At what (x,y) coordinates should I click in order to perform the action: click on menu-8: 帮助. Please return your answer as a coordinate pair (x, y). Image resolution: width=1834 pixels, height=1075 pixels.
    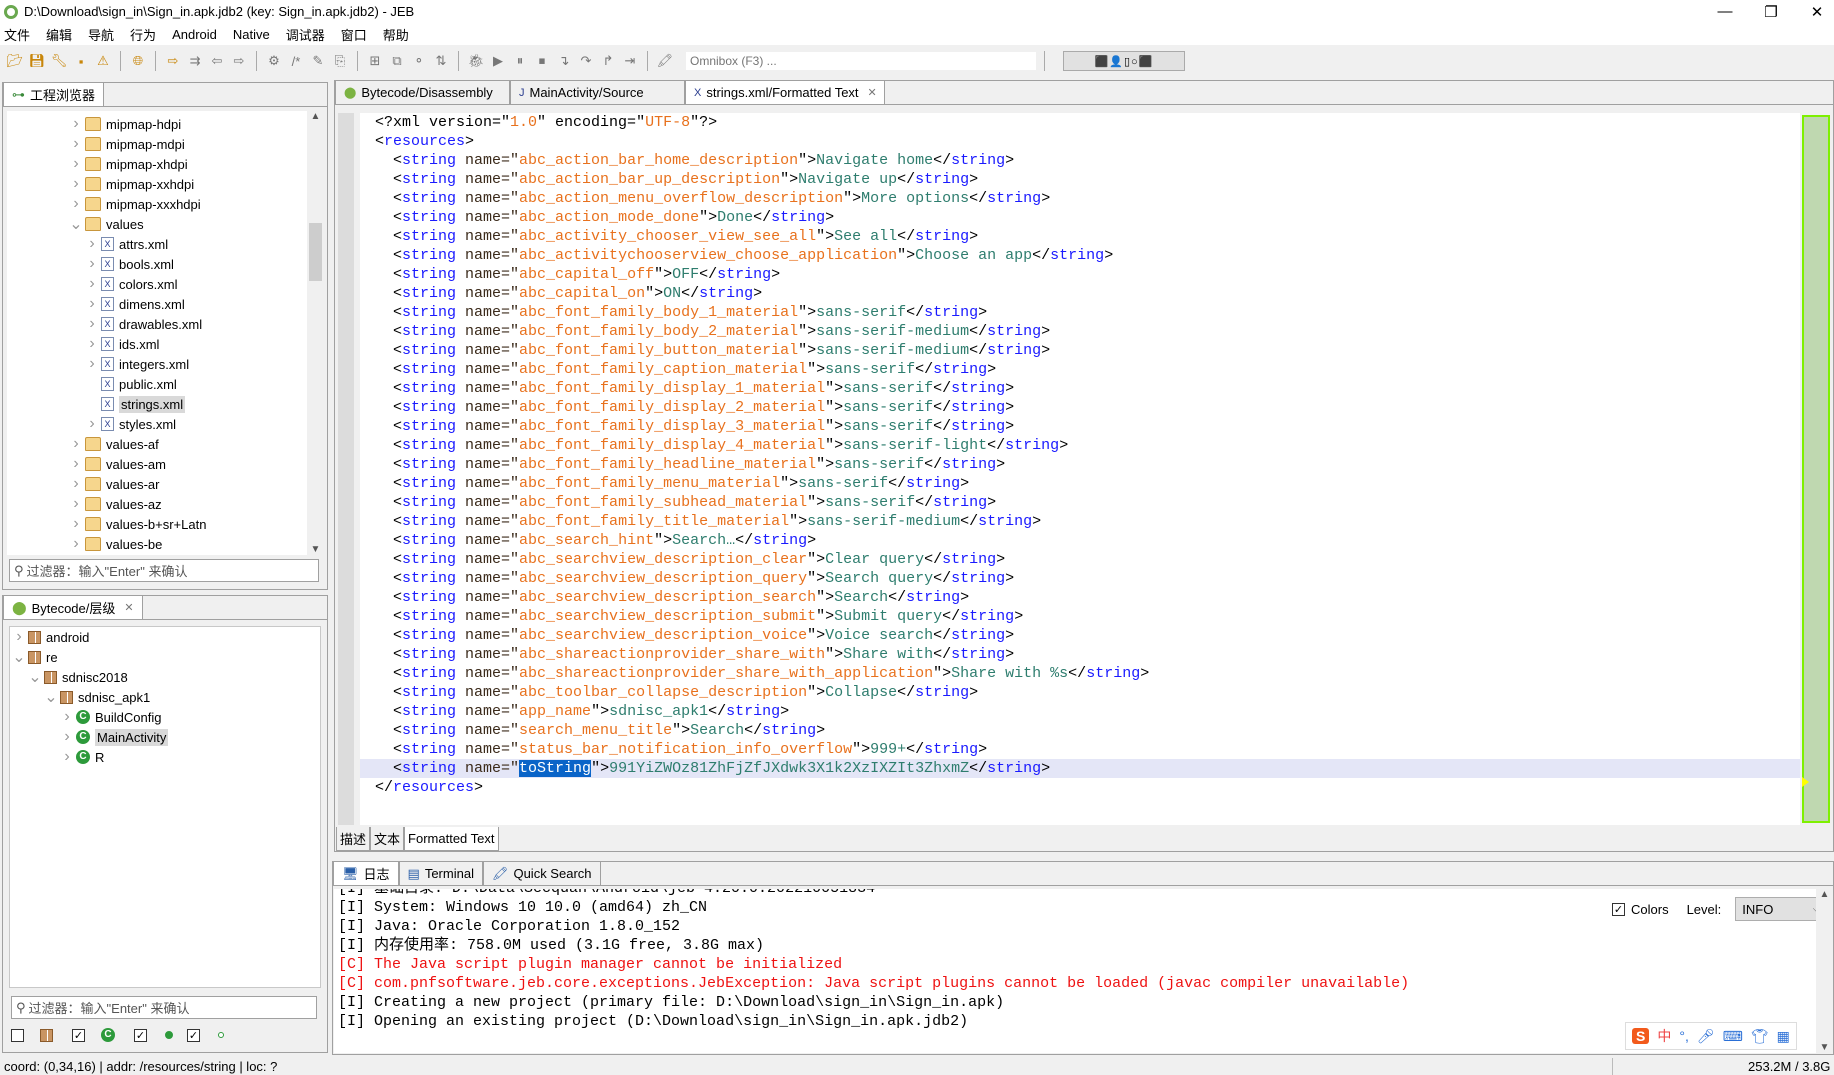
    Looking at the image, I should click on (396, 34).